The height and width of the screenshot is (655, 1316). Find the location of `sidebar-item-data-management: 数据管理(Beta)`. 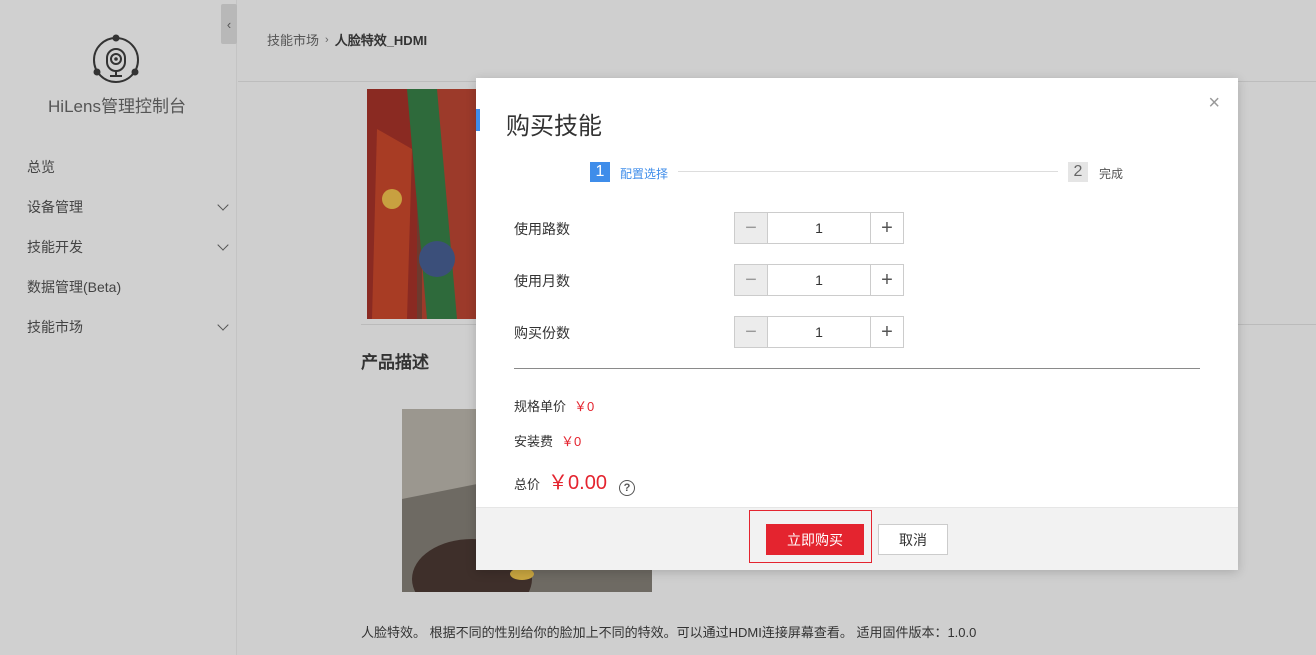

sidebar-item-data-management: 数据管理(Beta) is located at coordinates (118, 287).